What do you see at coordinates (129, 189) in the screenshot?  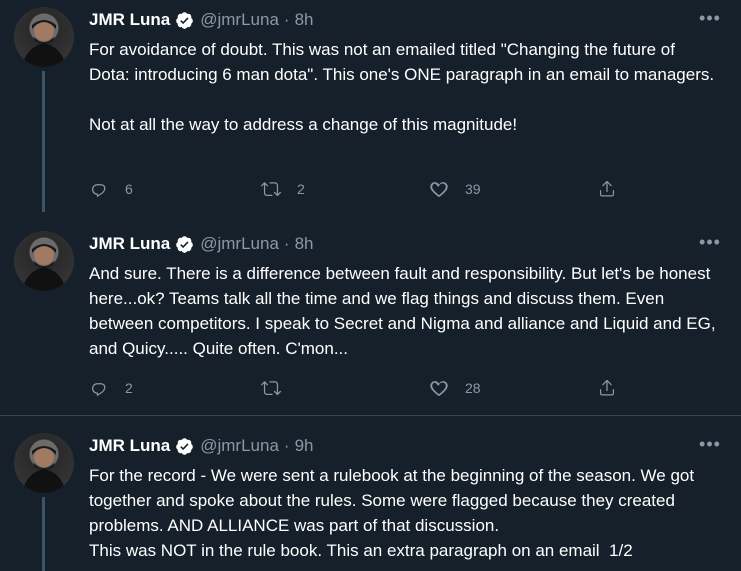 I see `reply-count: 6` at bounding box center [129, 189].